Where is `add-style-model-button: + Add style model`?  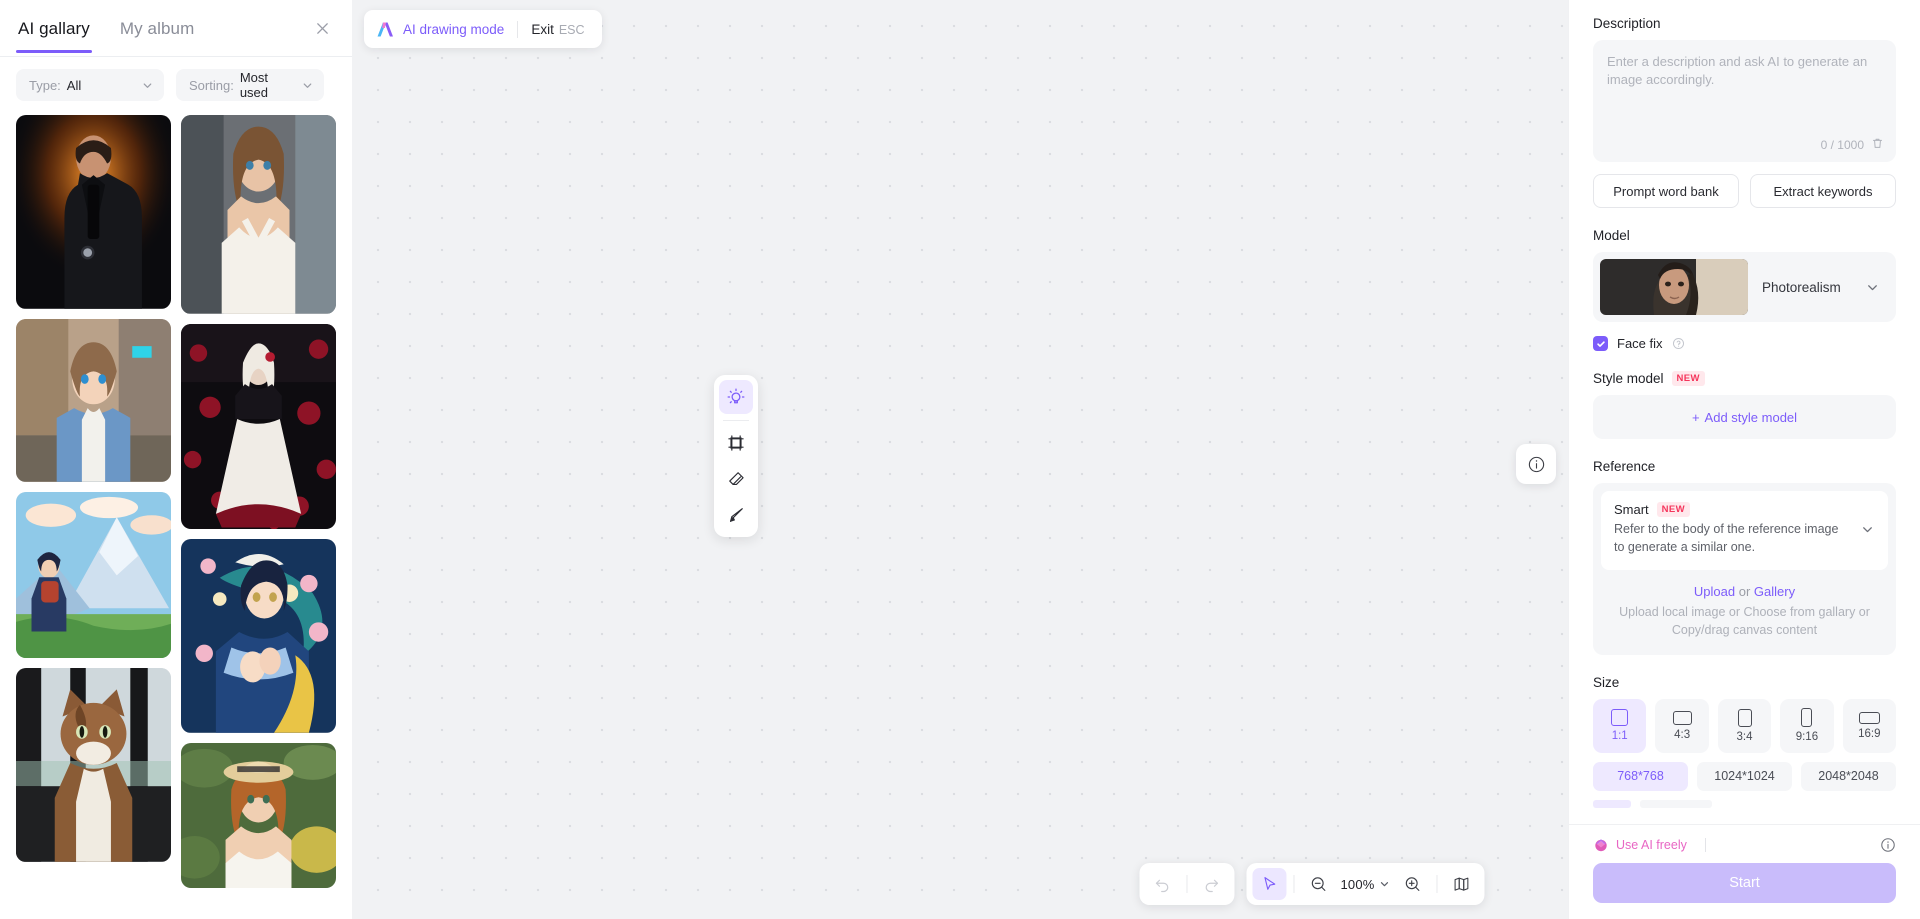
add-style-model-button: + Add style model is located at coordinates (1744, 417).